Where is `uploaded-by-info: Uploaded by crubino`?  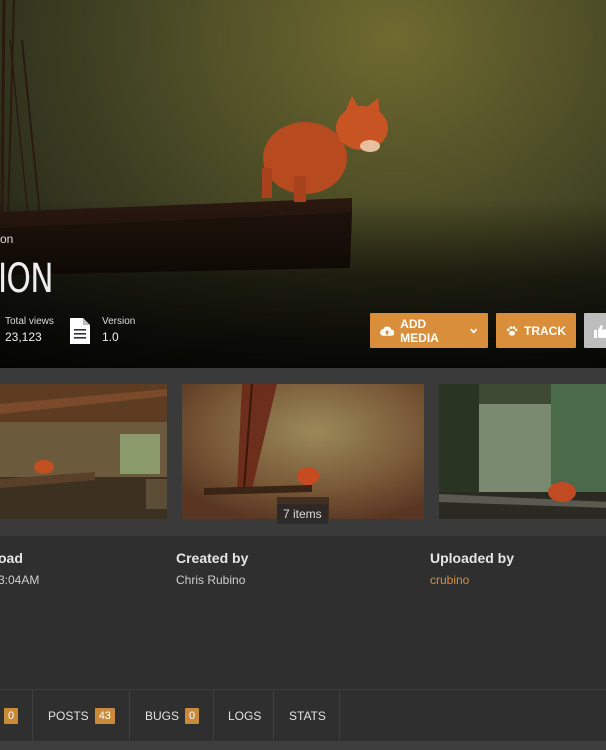 uploaded-by-info: Uploaded by crubino is located at coordinates (472, 568).